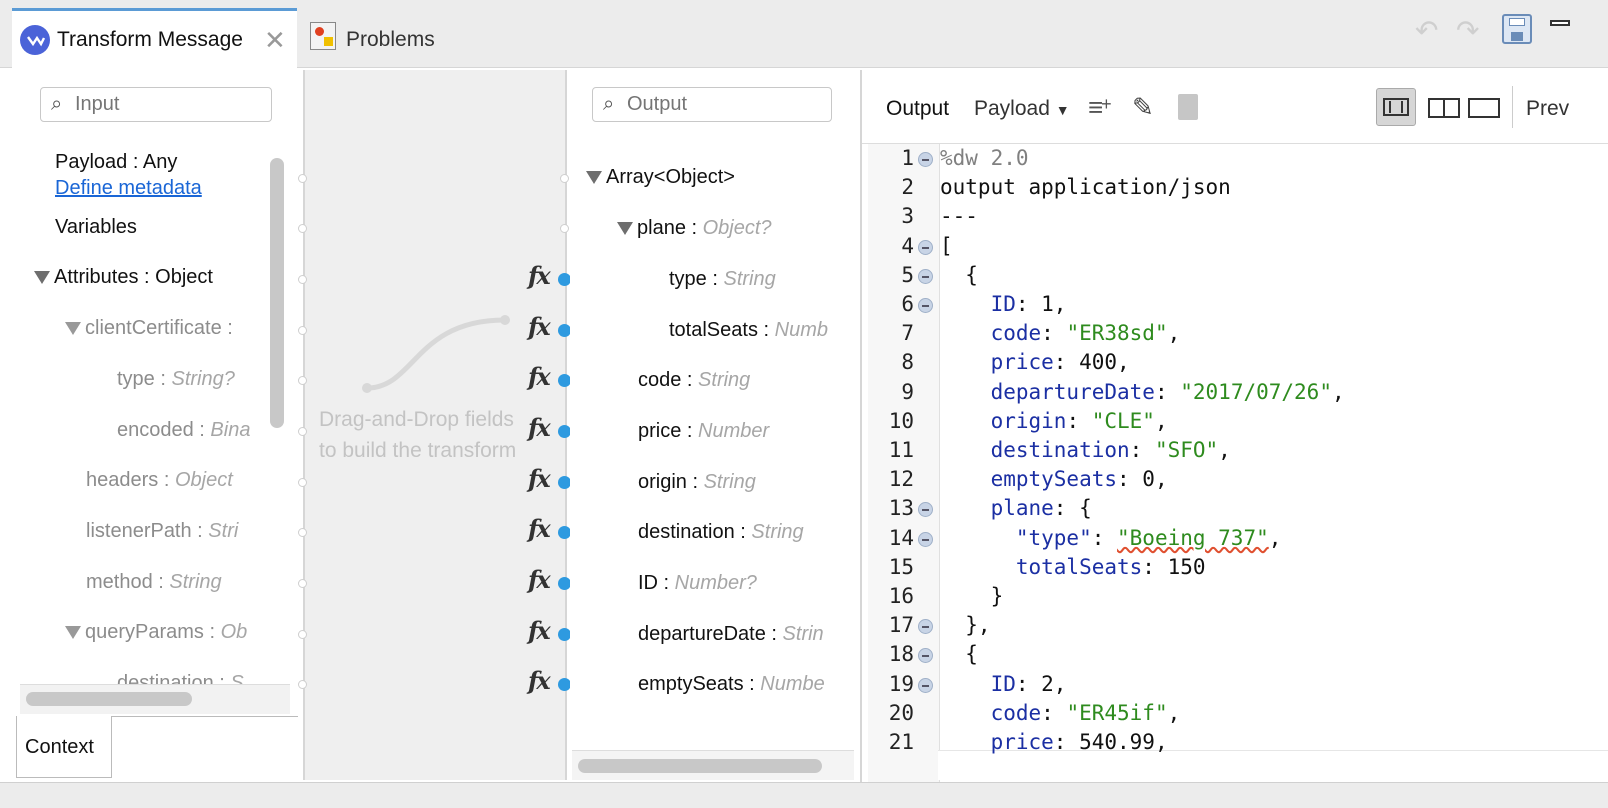 Image resolution: width=1608 pixels, height=808 pixels. What do you see at coordinates (694, 380) in the screenshot?
I see `tree-item-code: code : String` at bounding box center [694, 380].